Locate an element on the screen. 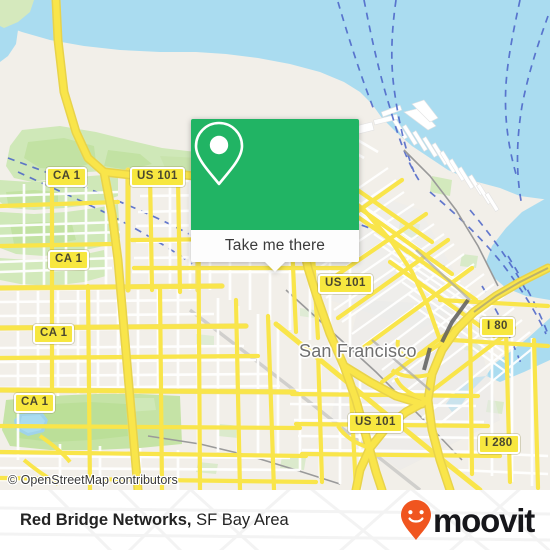 This screenshot has height=550, width=550. popup-pointer-tail is located at coordinates (275, 266).